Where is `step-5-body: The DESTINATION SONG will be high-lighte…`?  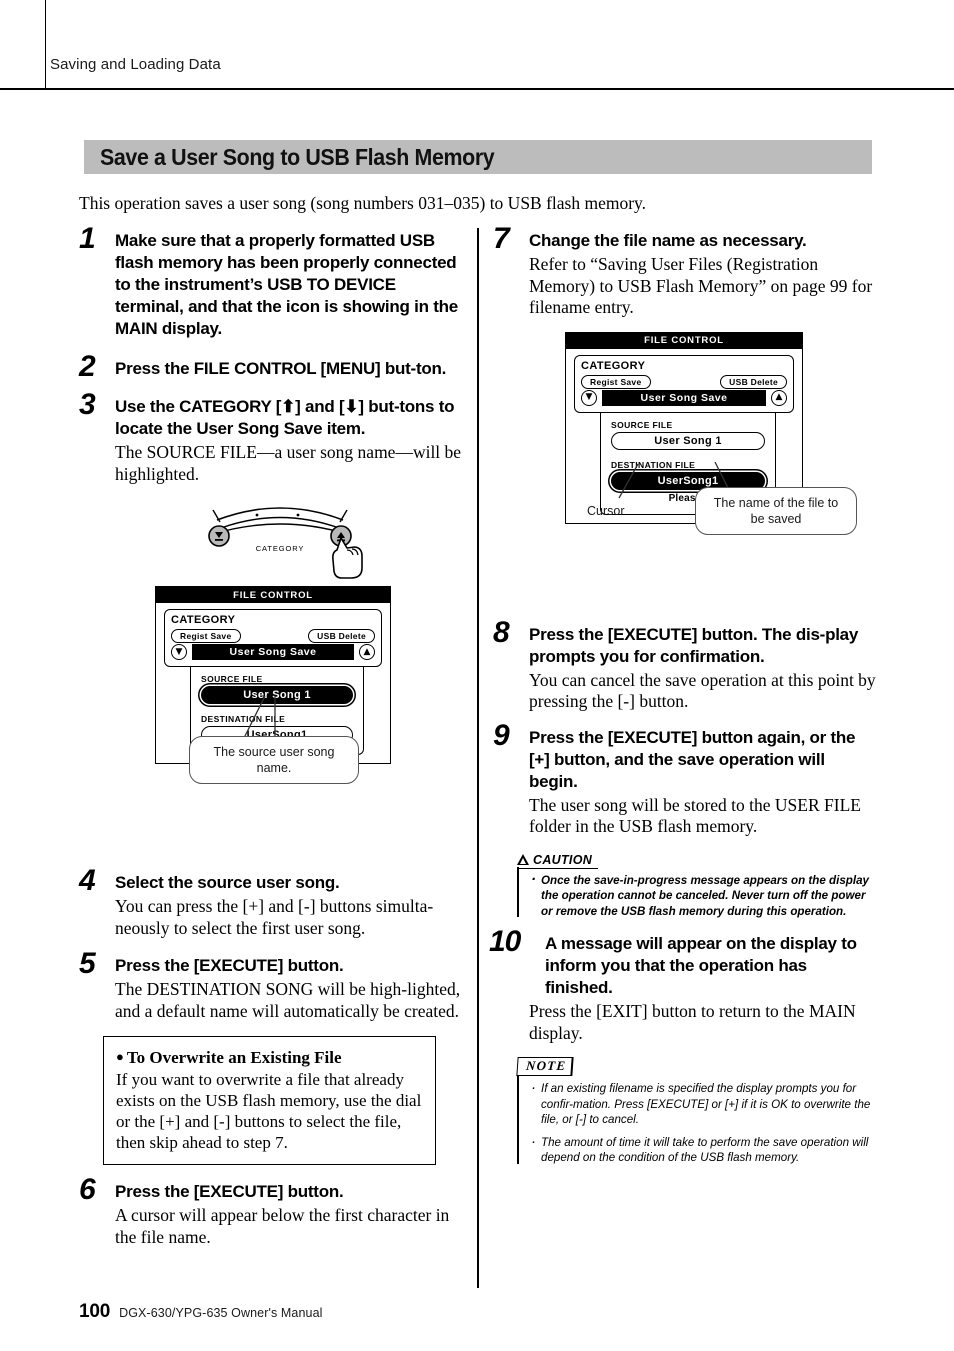 step-5-body: The DESTINATION SONG will be high-lighte… is located at coordinates (288, 1000).